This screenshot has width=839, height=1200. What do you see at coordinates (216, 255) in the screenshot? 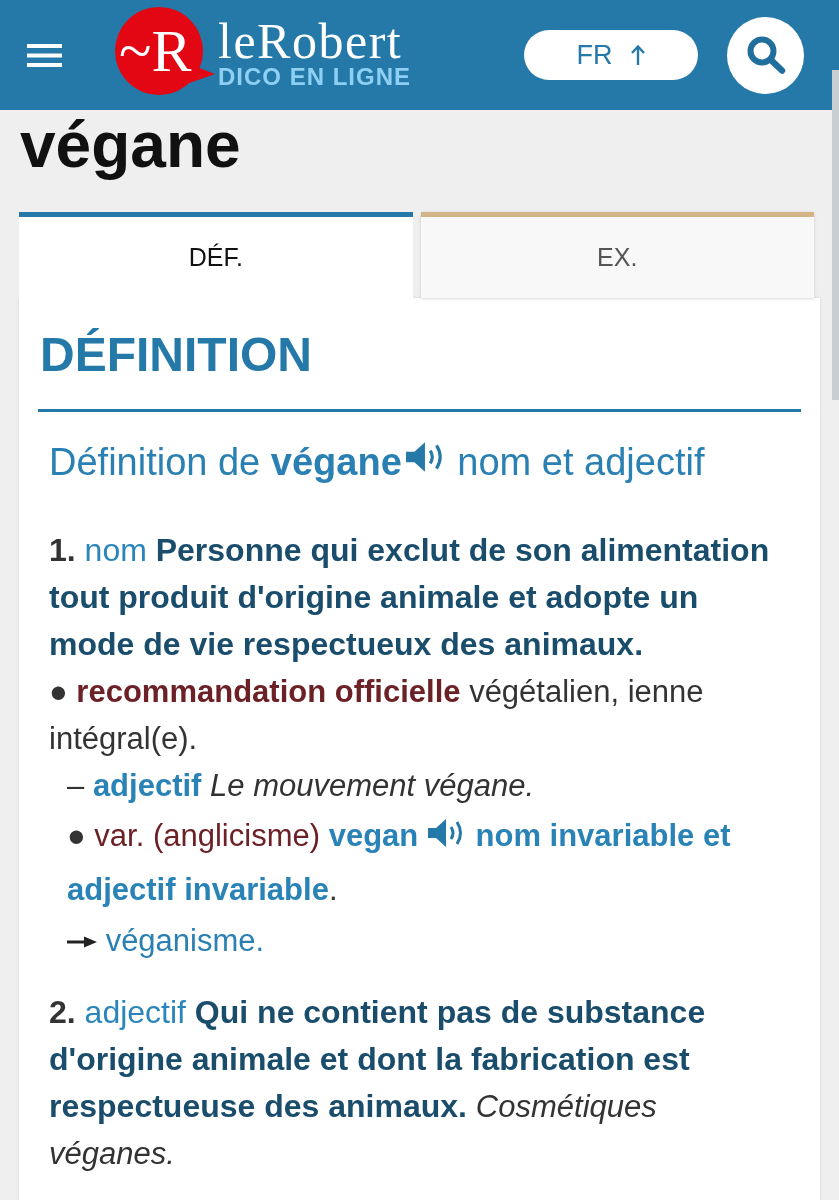
I see `tab: DÉF.` at bounding box center [216, 255].